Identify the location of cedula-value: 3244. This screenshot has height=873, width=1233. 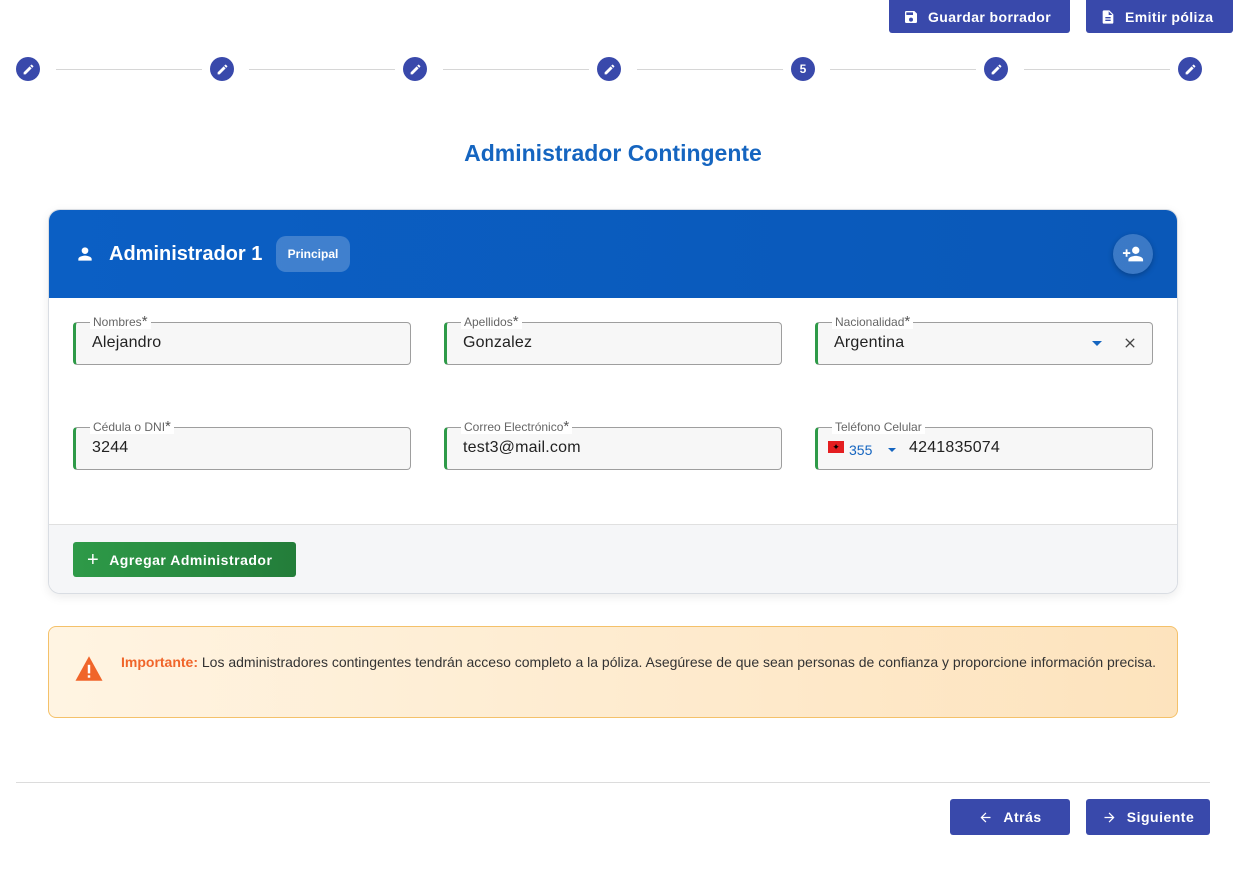
(110, 447).